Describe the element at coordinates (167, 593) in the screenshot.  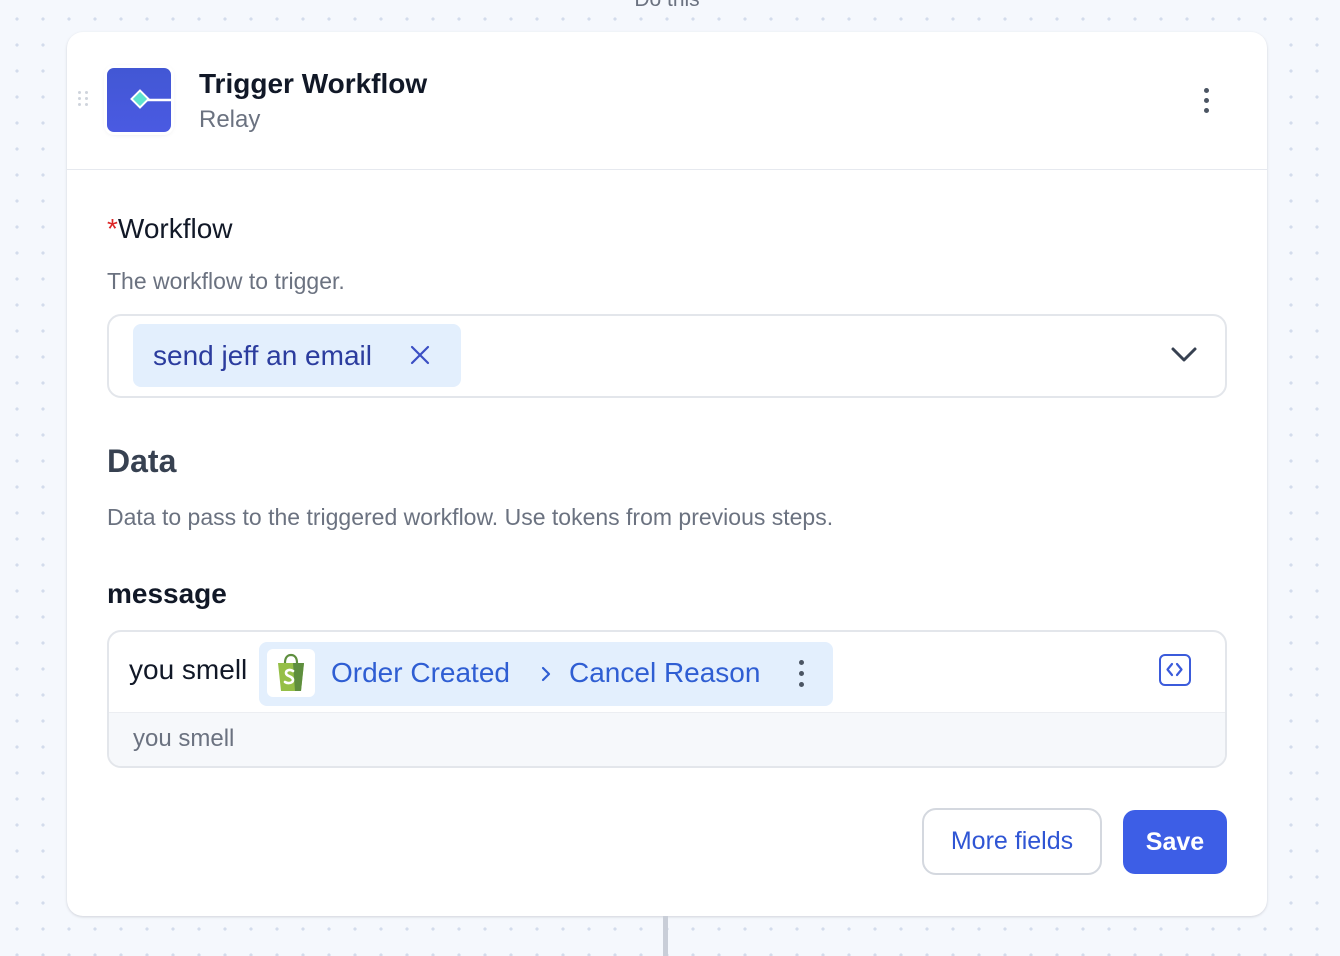
I see `message-field-label: message` at that location.